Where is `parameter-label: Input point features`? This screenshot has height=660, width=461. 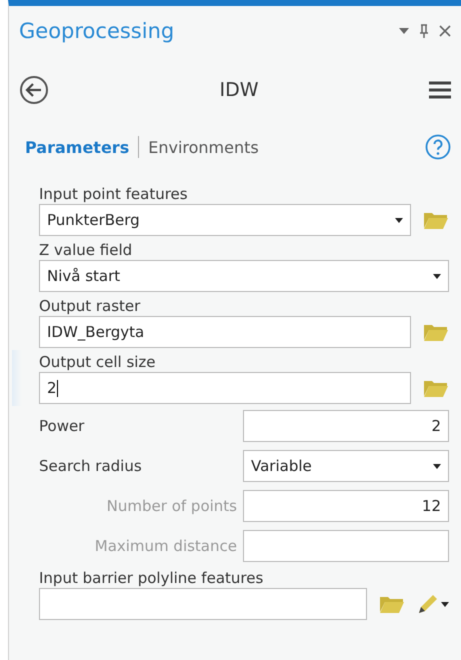
parameter-label: Input point features is located at coordinates (114, 194).